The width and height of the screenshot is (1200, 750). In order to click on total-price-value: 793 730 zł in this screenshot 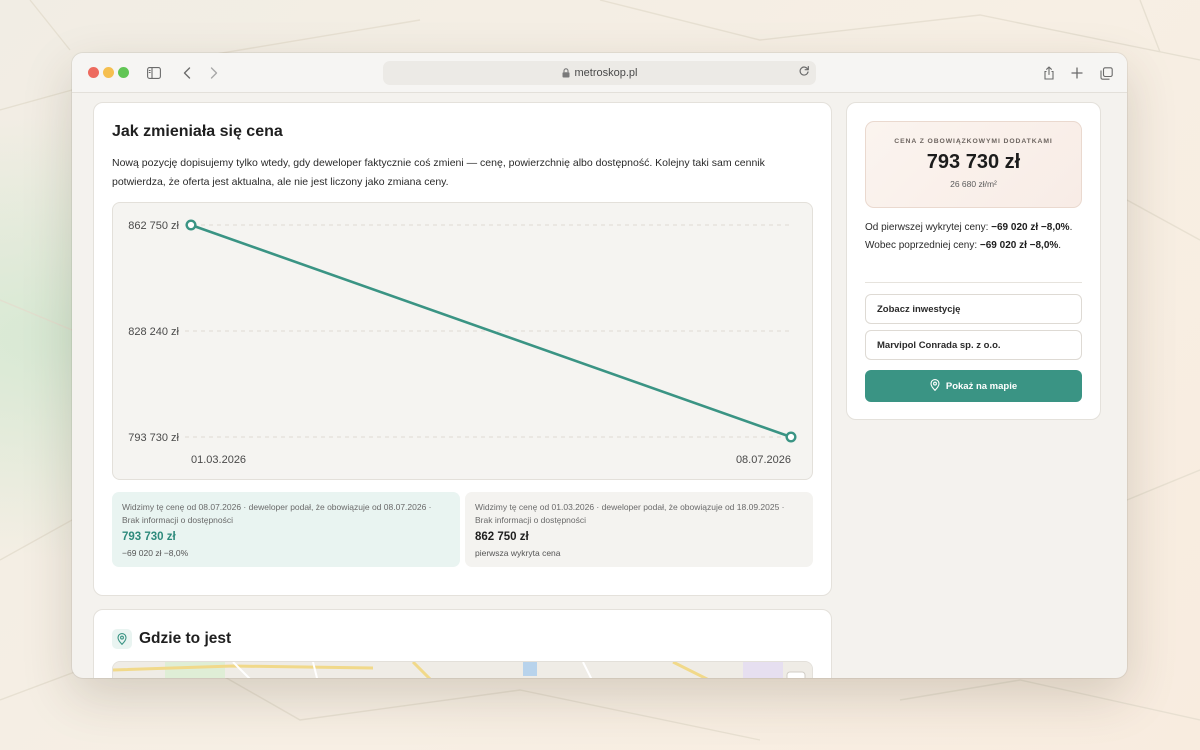, I will do `click(973, 162)`.